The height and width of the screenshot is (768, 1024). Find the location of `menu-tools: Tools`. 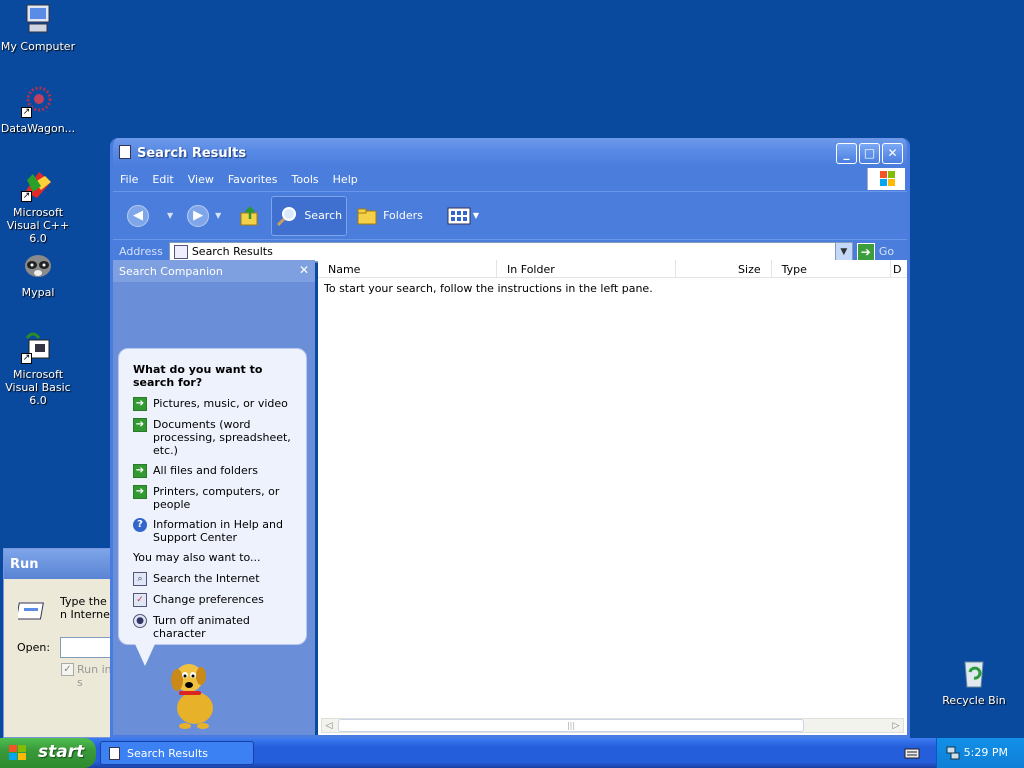

menu-tools: Tools is located at coordinates (305, 179).